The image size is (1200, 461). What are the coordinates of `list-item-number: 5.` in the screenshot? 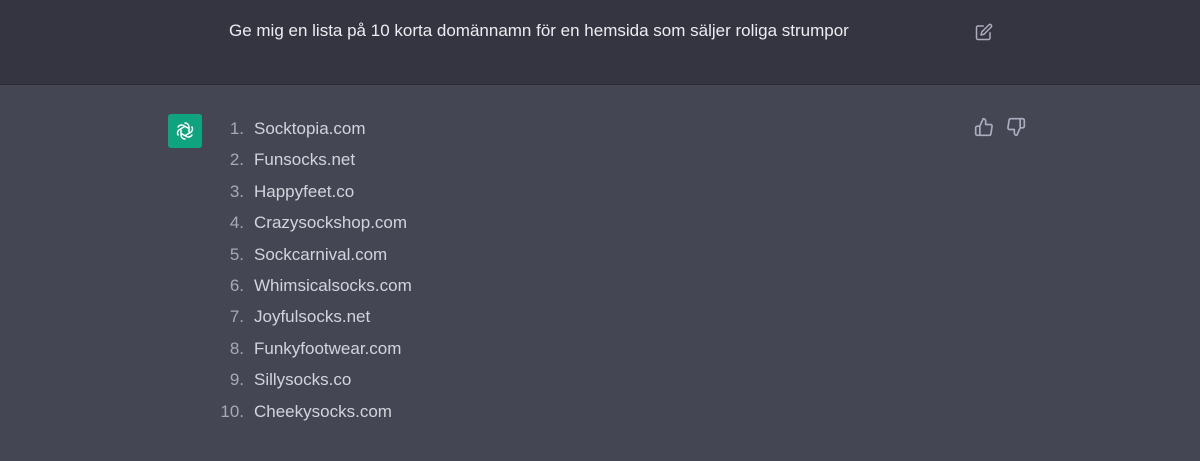 It's located at (236, 254).